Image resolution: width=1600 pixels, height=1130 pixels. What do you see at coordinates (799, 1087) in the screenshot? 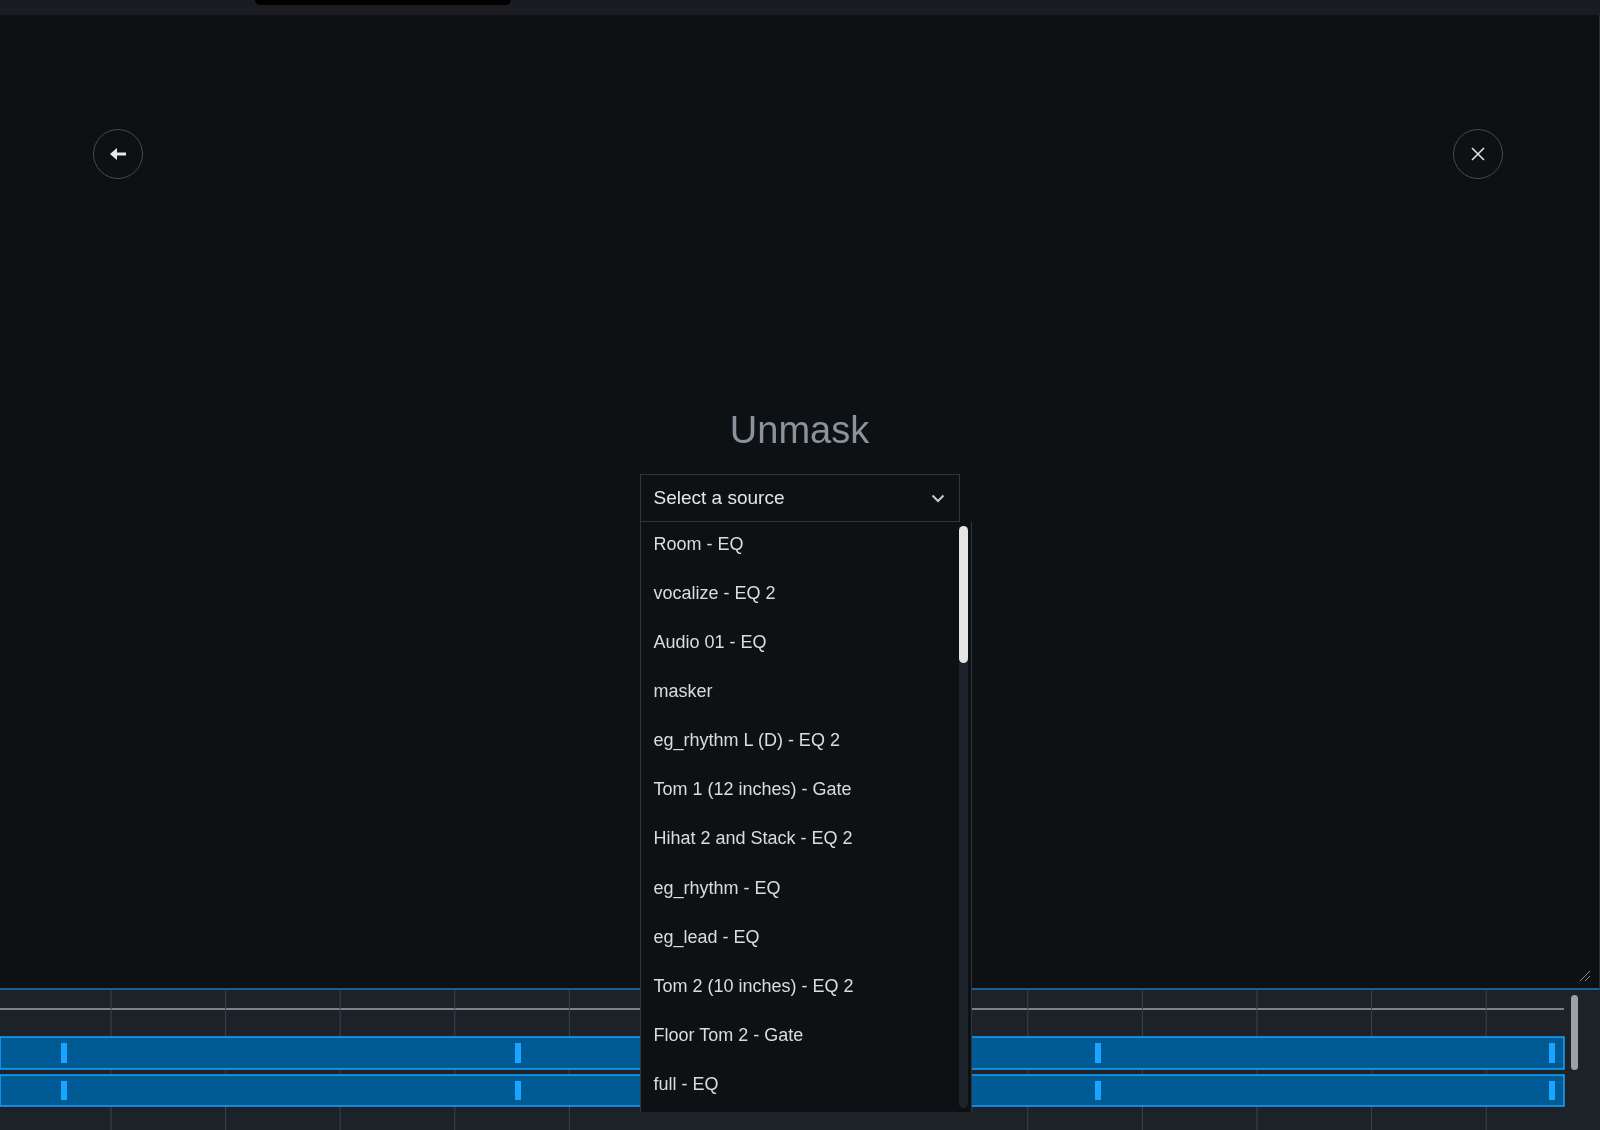
I see `dropdown-option: full - EQ` at bounding box center [799, 1087].